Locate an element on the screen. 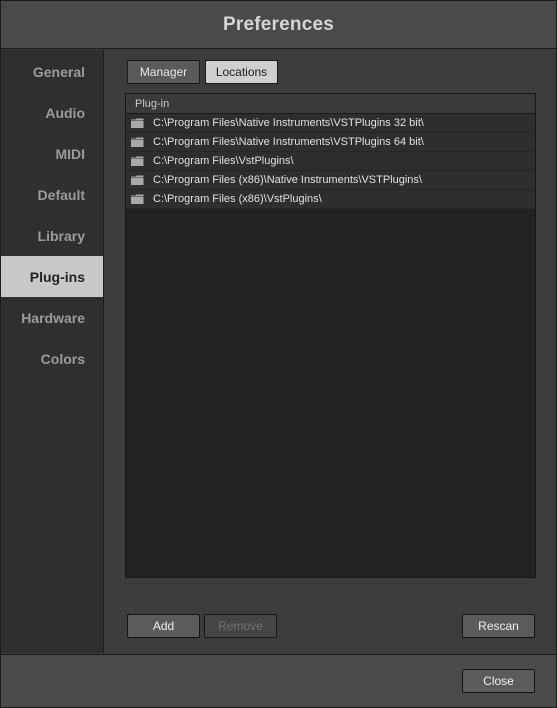 The height and width of the screenshot is (708, 557). close-button: Close is located at coordinates (498, 681).